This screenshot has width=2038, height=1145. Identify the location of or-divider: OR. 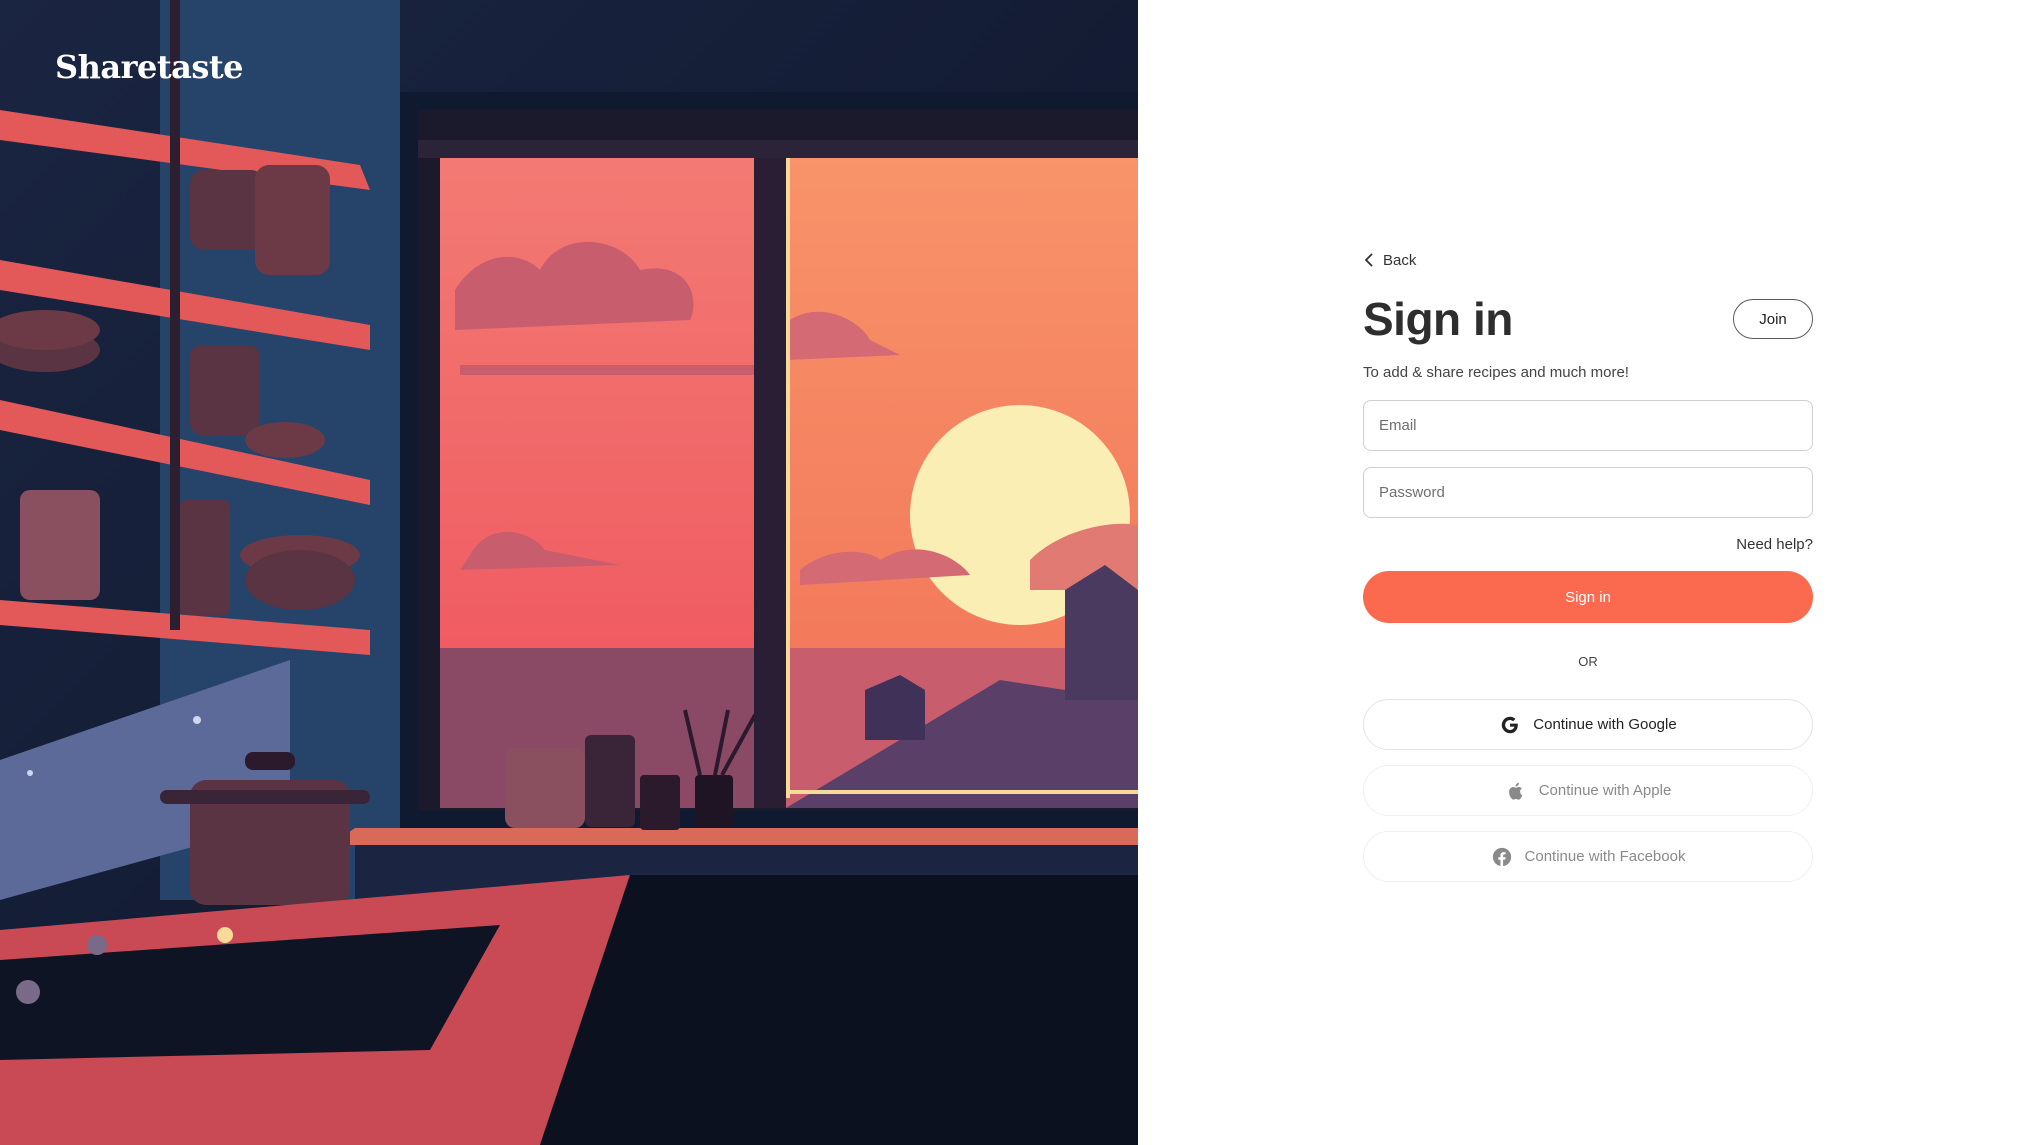
(1588, 661).